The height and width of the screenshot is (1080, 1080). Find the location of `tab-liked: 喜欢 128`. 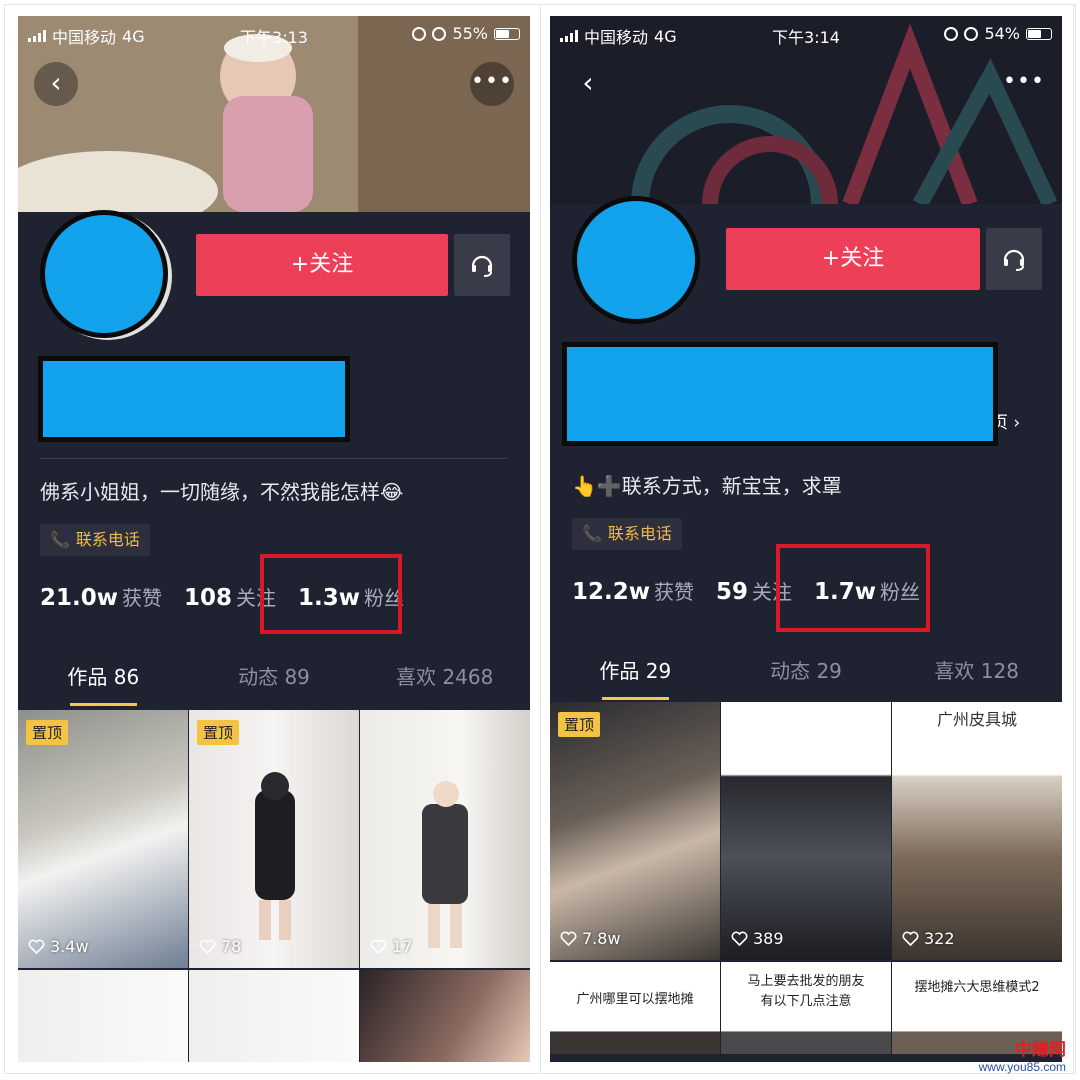

tab-liked: 喜欢 128 is located at coordinates (976, 675).